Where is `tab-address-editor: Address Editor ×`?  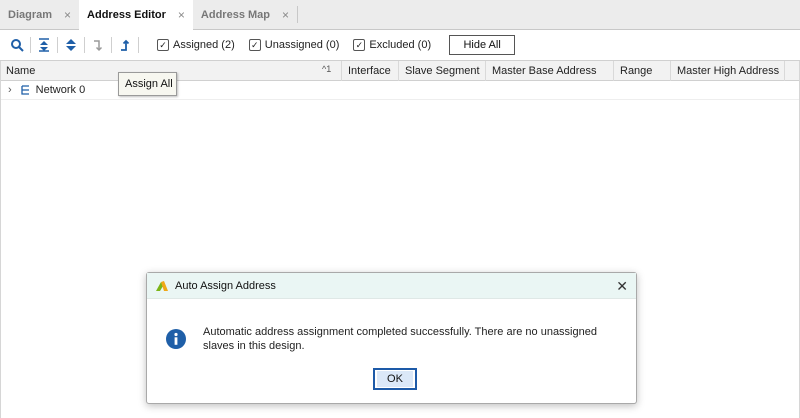 tab-address-editor: Address Editor × is located at coordinates (136, 15).